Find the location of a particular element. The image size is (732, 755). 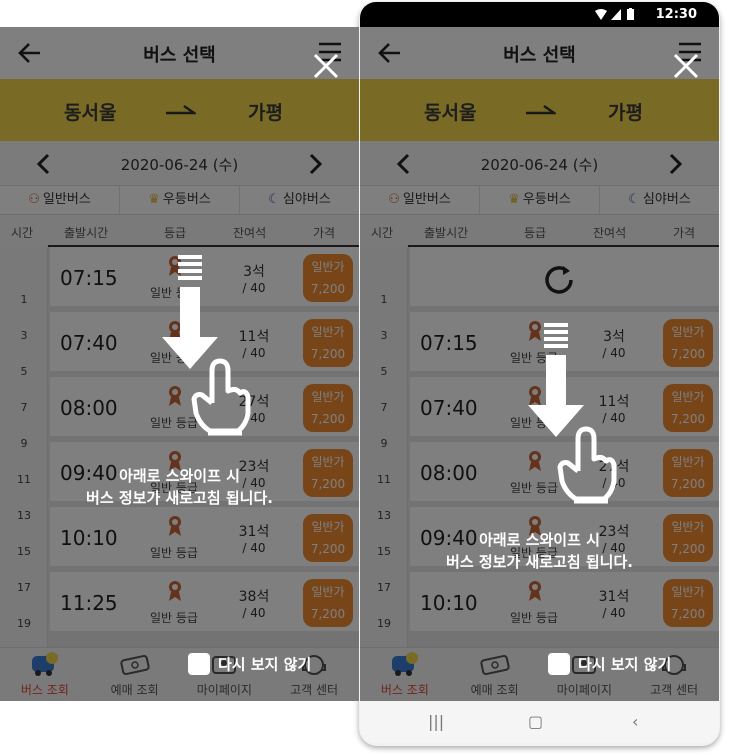

status-time: 12:30 is located at coordinates (676, 14).